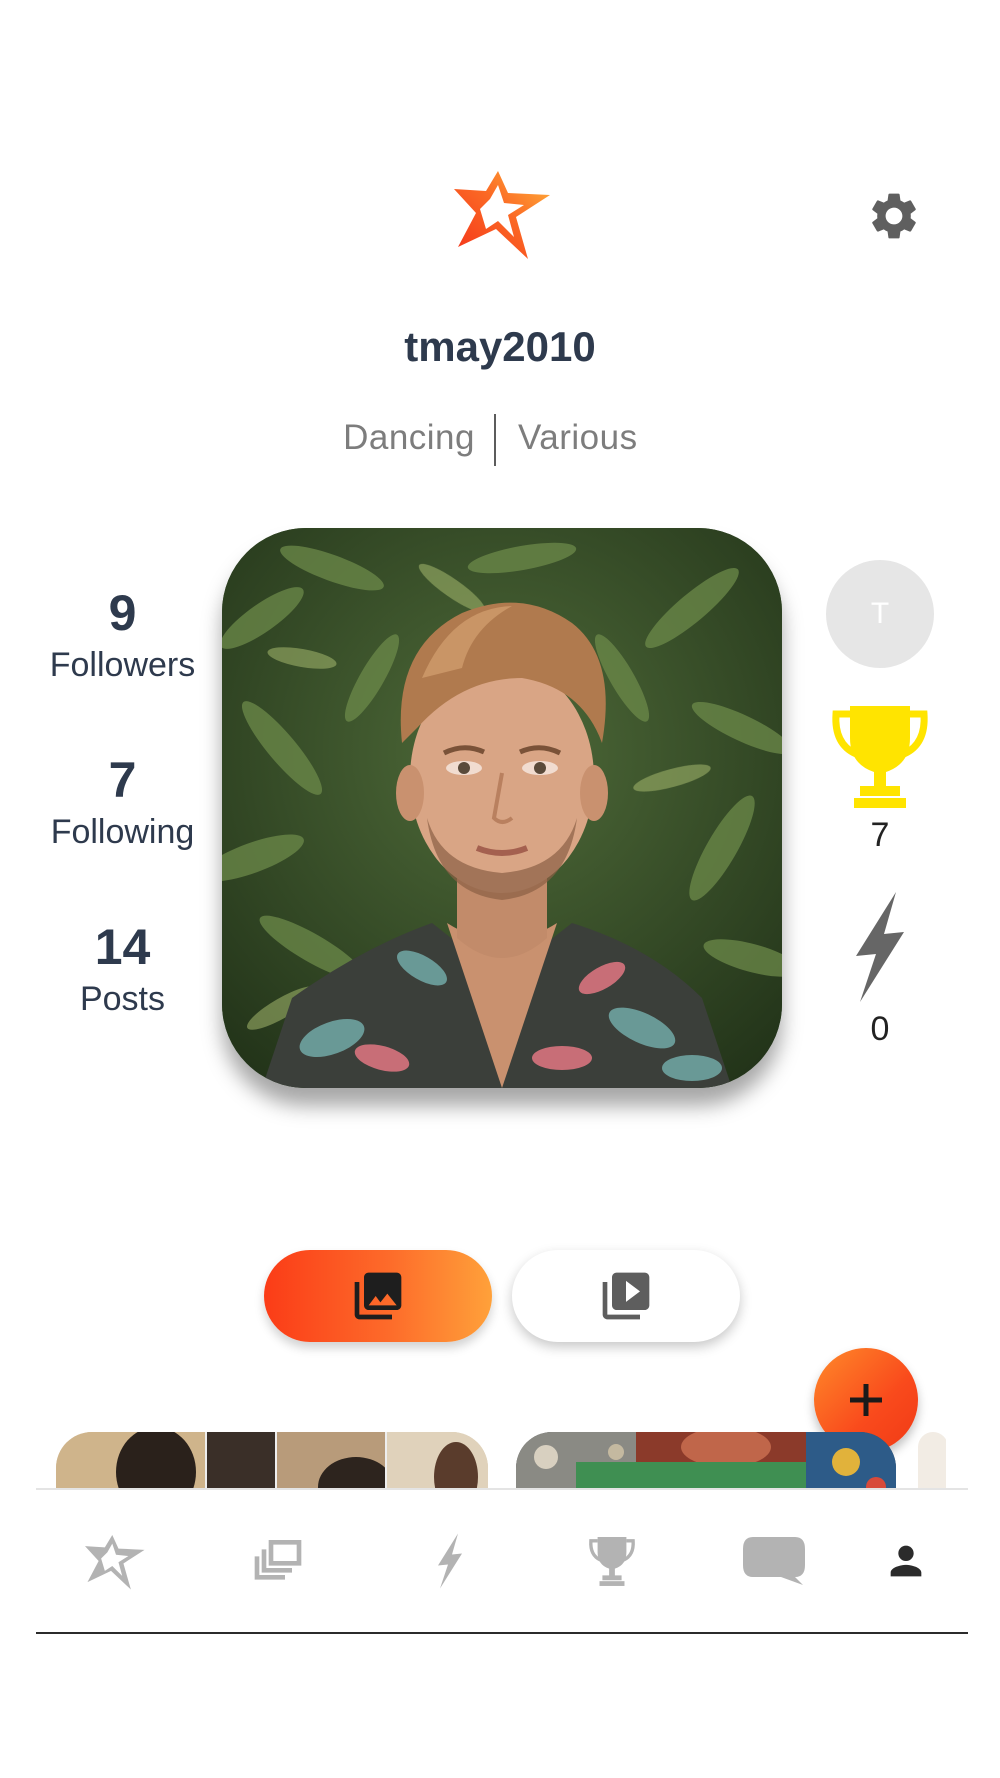 The width and height of the screenshot is (1000, 1778). What do you see at coordinates (880, 1029) in the screenshot?
I see `bolt-count: 0` at bounding box center [880, 1029].